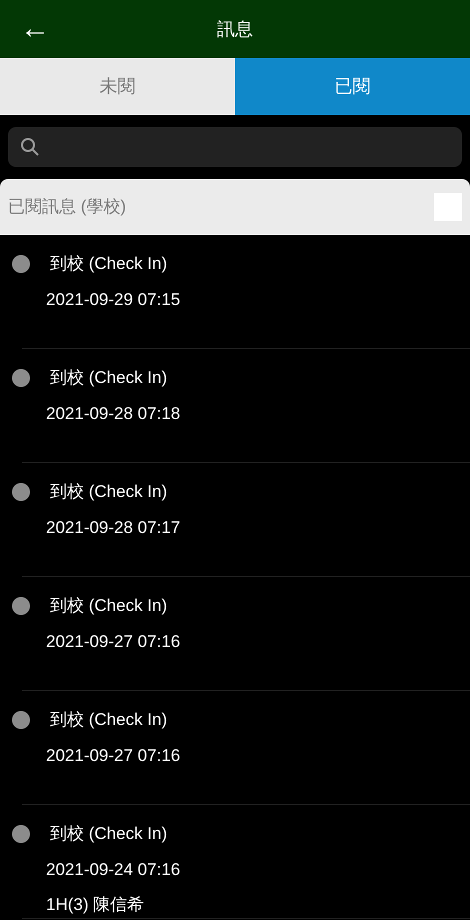 The image size is (470, 920). I want to click on student-name: 1H(3) 陳信希, so click(96, 905).